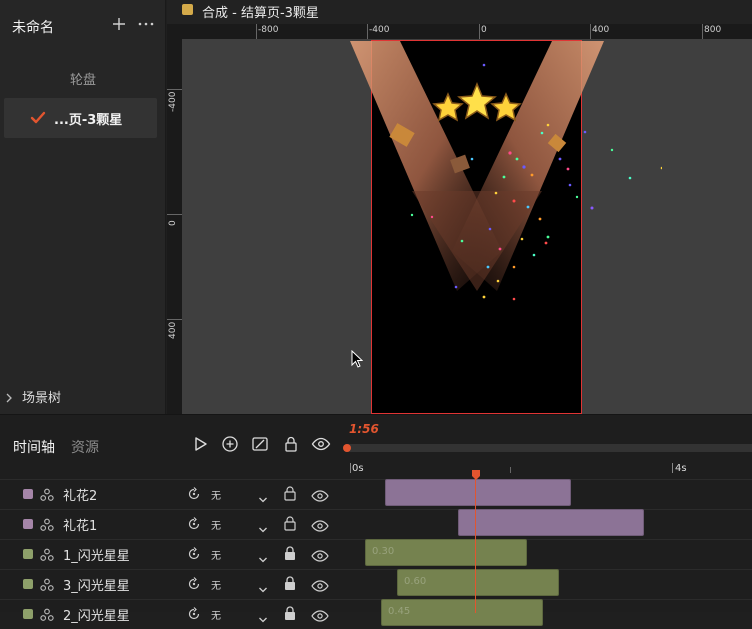 The width and height of the screenshot is (752, 629). What do you see at coordinates (80, 494) in the screenshot?
I see `track-name: 礼花2` at bounding box center [80, 494].